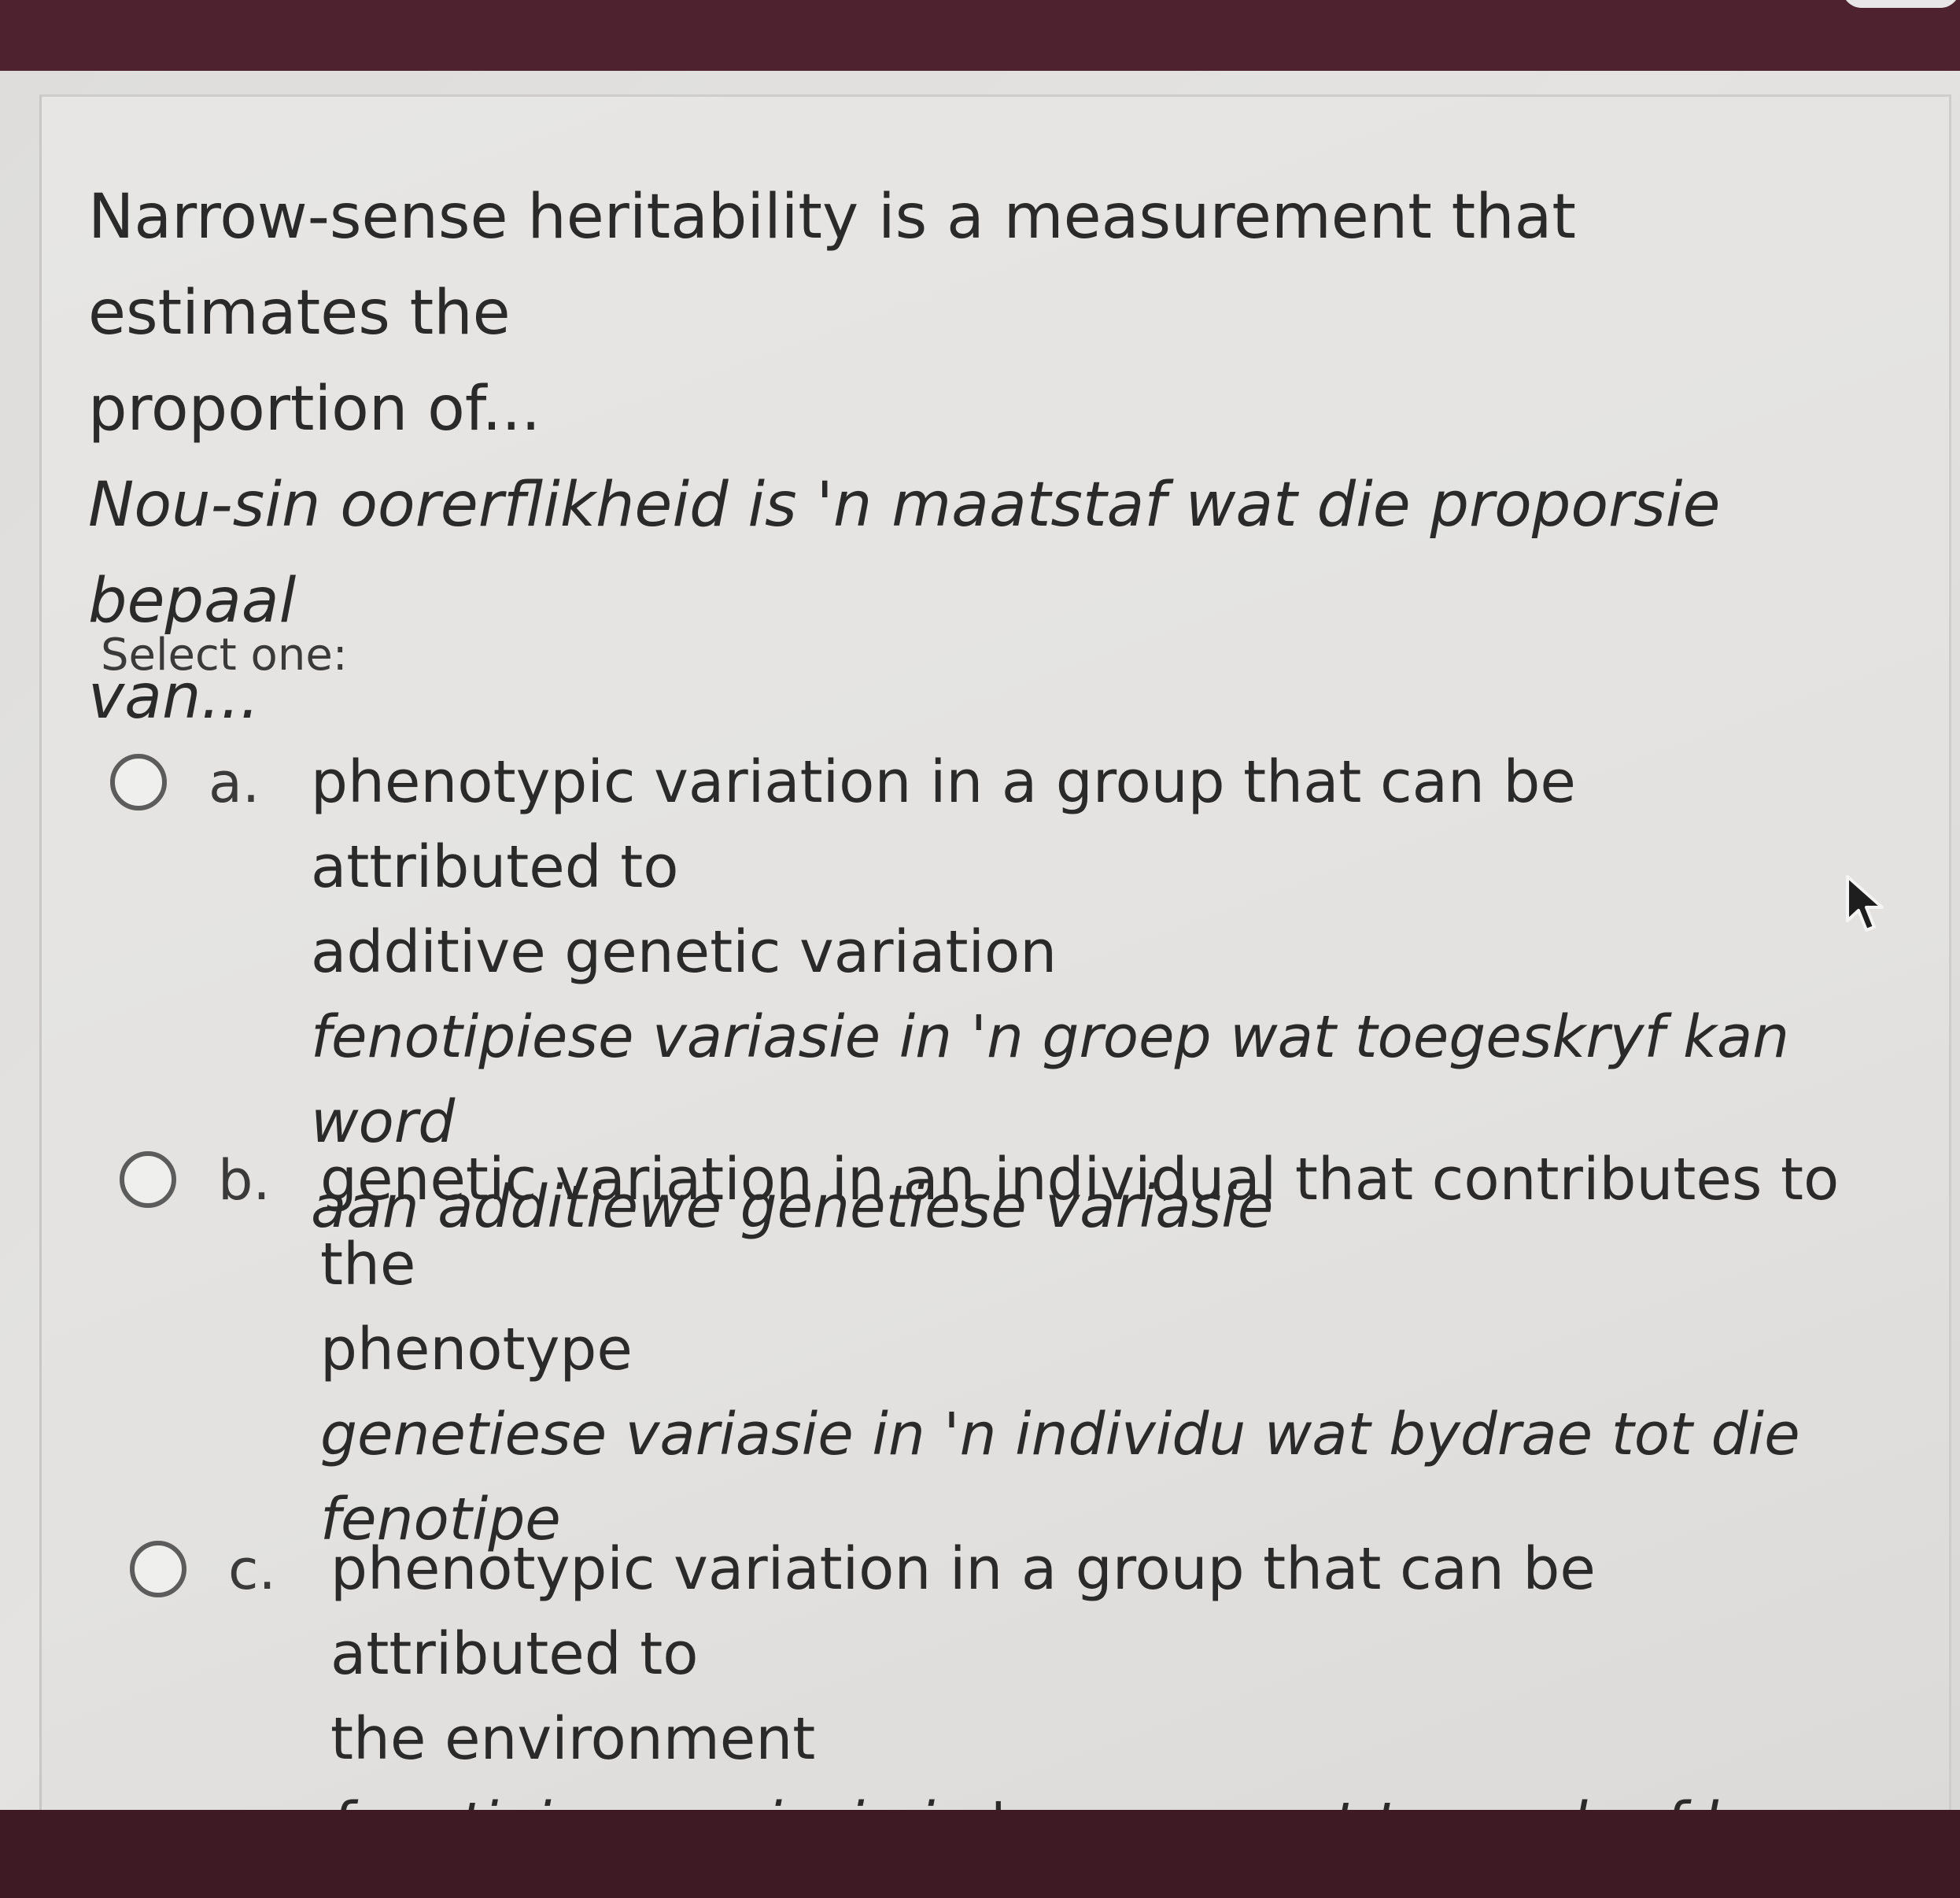 The image size is (1960, 1898). What do you see at coordinates (244, 1180) in the screenshot?
I see `option-letter-b: b.` at bounding box center [244, 1180].